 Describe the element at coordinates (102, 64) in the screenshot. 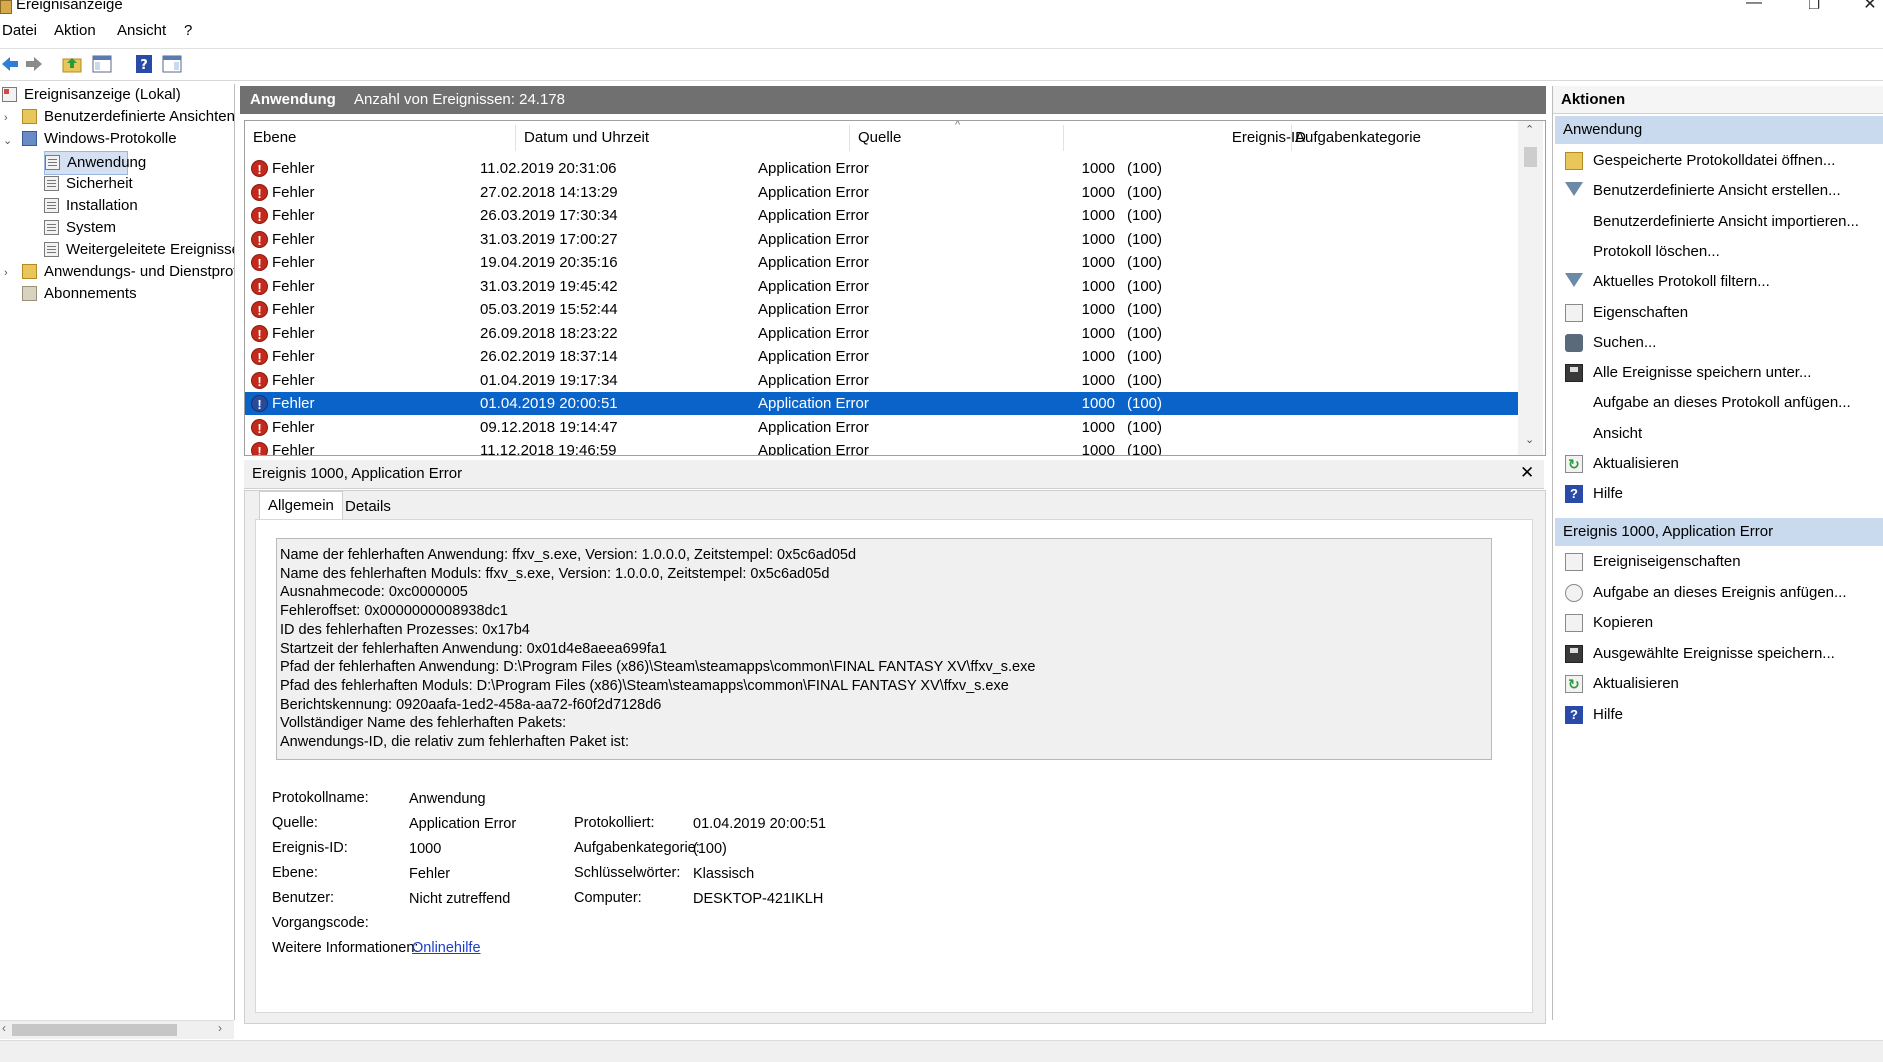

I see `show-hide-tree-icon` at that location.